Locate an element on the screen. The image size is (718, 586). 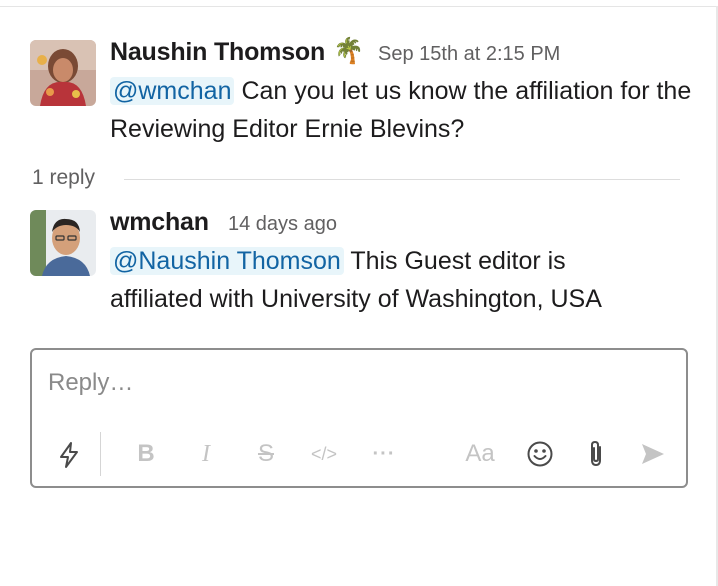
status-emoji: 🌴 is located at coordinates (348, 51).